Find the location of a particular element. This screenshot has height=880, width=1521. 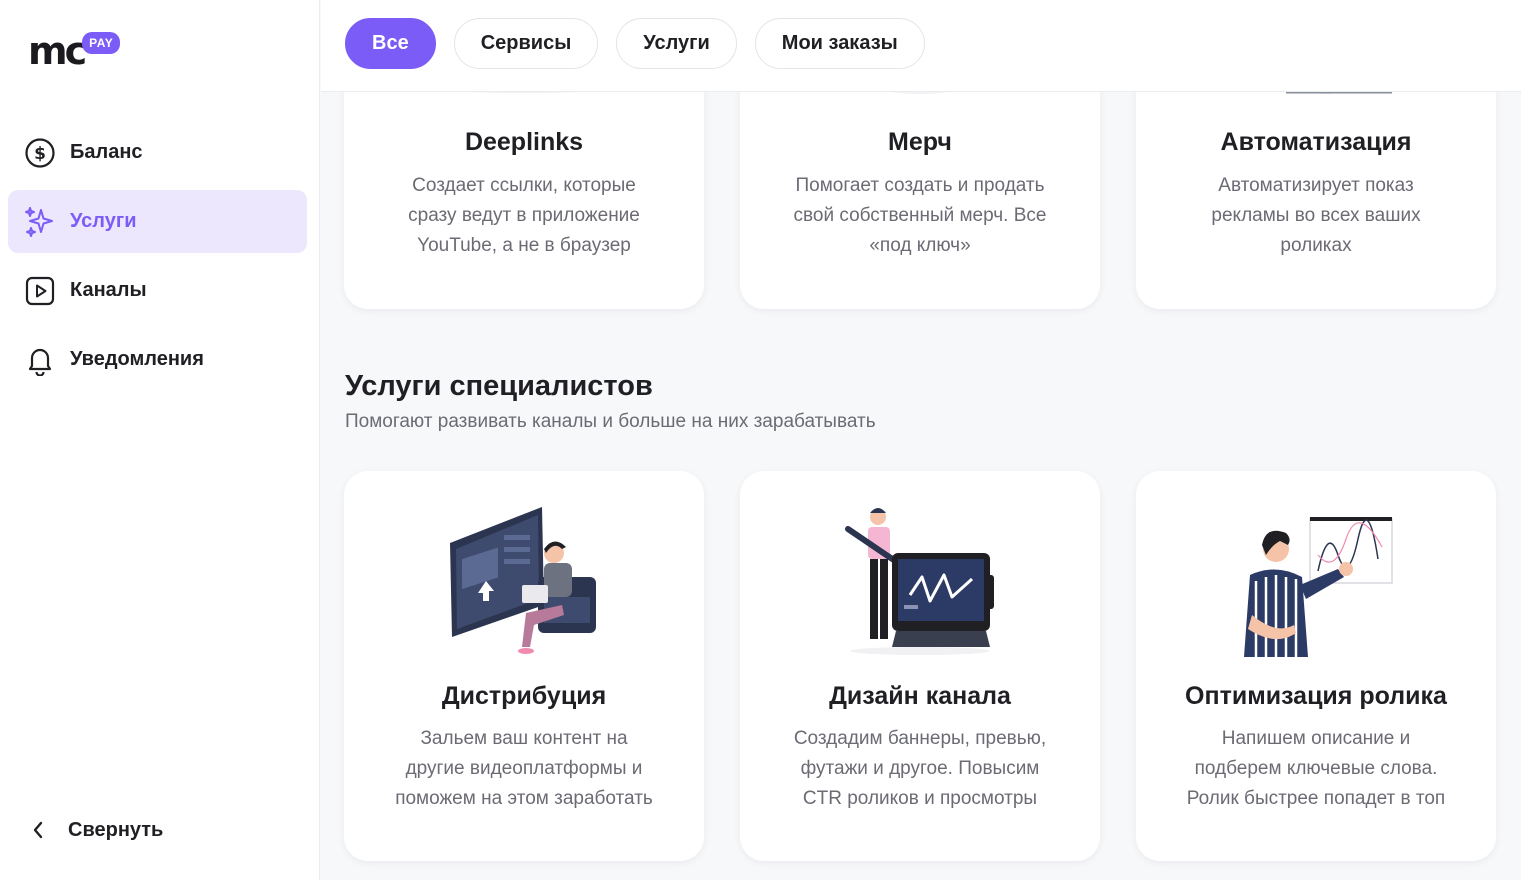

card-title: Автоматизация is located at coordinates (1316, 142).